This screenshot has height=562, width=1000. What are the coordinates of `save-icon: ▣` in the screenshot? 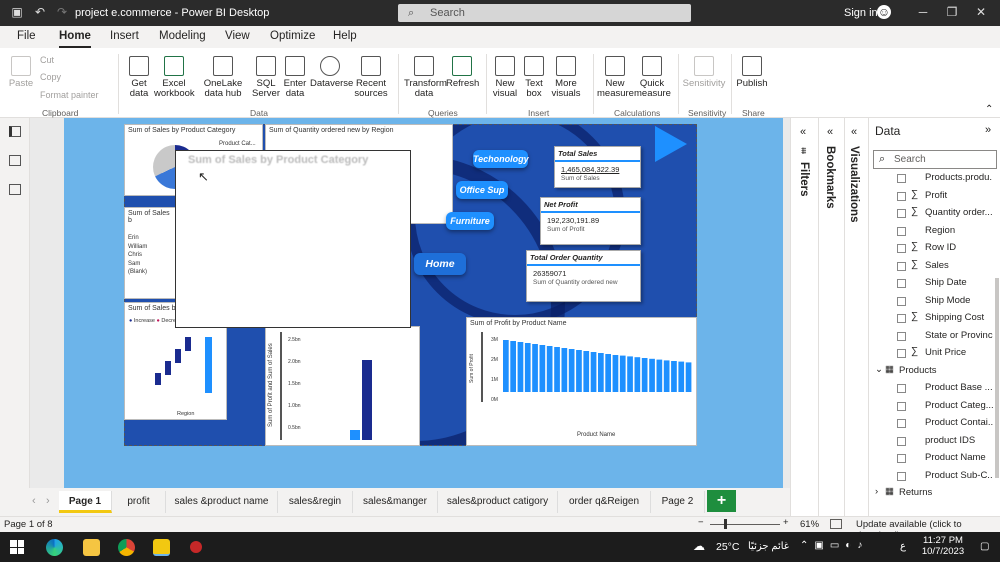 It's located at (17, 12).